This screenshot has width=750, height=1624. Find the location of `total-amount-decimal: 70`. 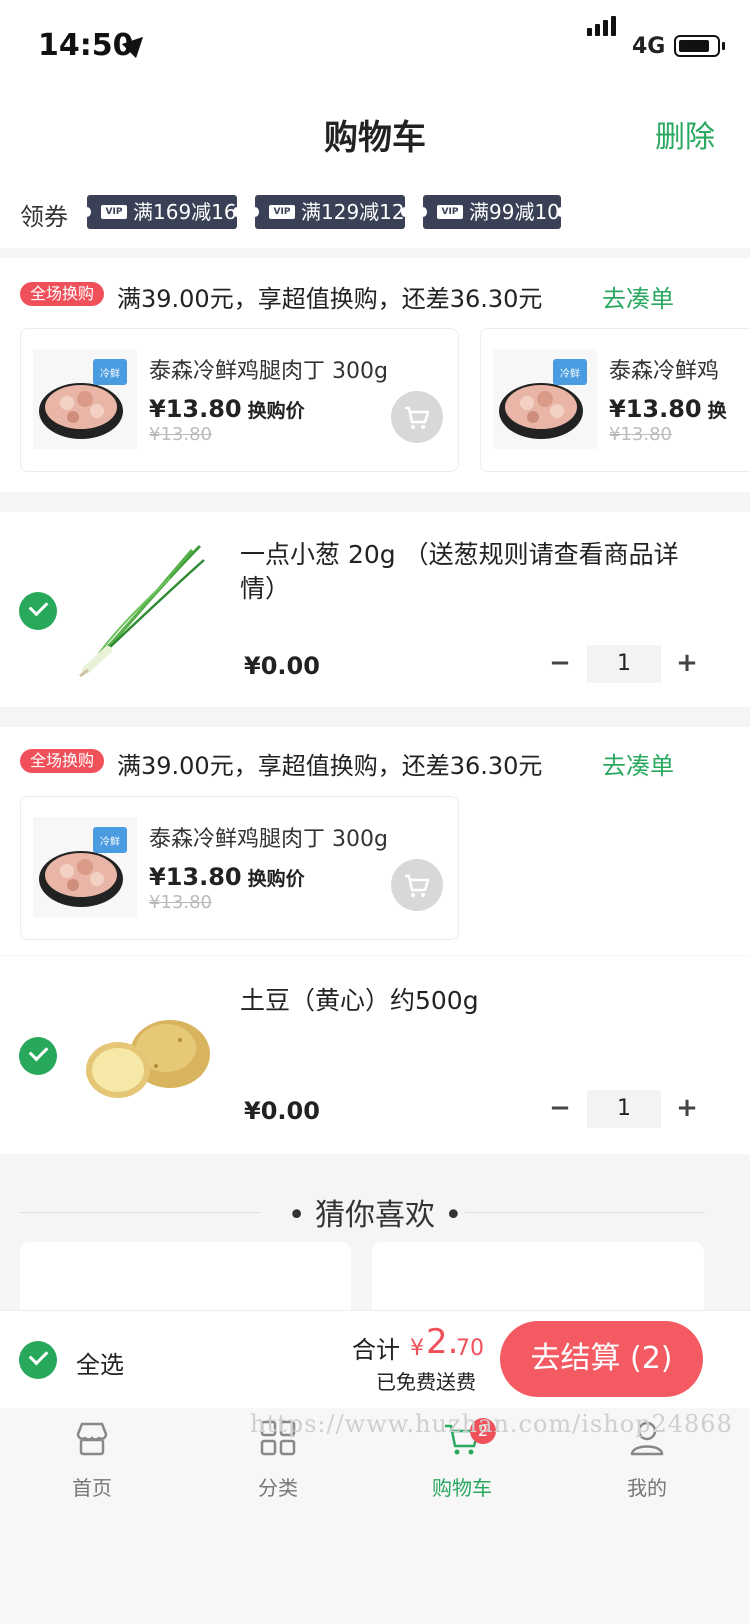

total-amount-decimal: 70 is located at coordinates (470, 1348).